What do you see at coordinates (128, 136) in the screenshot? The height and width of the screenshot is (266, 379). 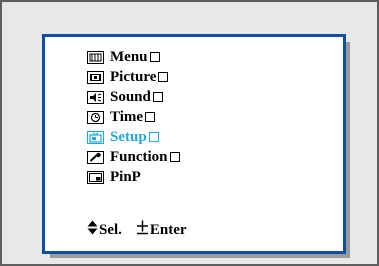 I see `menu-item-label: Setup` at bounding box center [128, 136].